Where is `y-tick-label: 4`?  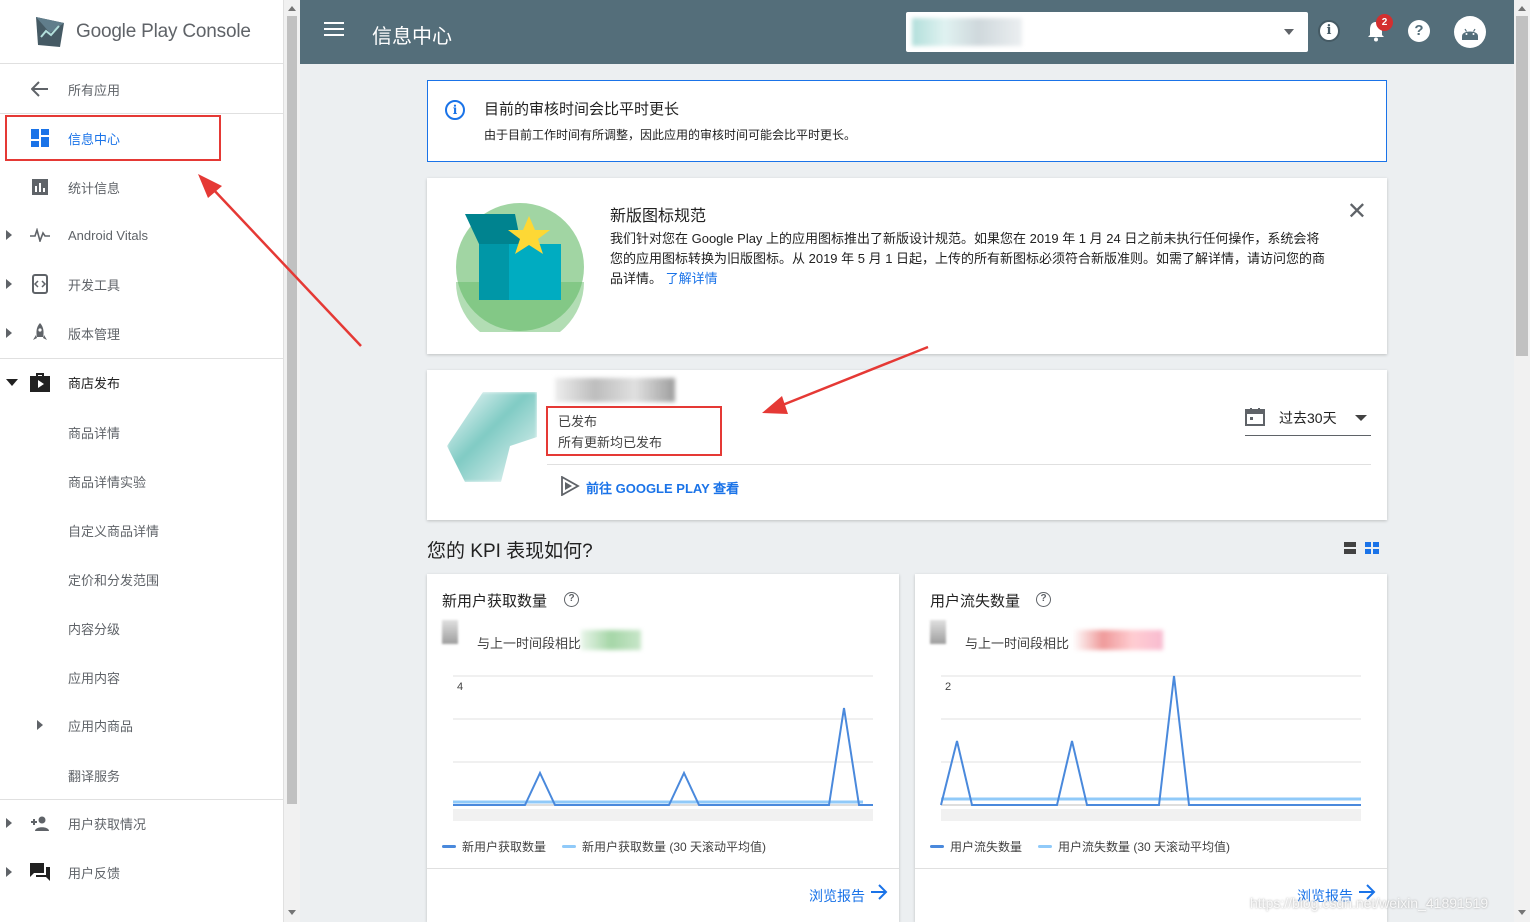 y-tick-label: 4 is located at coordinates (460, 687).